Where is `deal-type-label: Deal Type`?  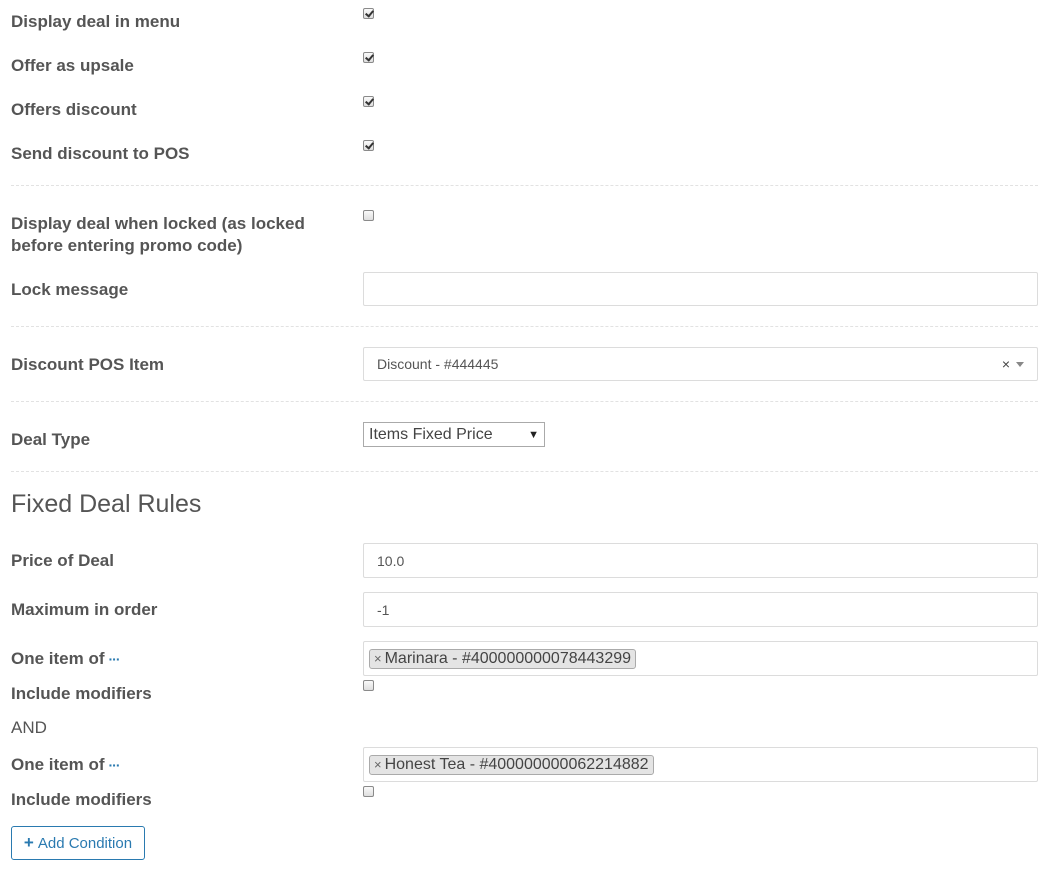
deal-type-label: Deal Type is located at coordinates (51, 439).